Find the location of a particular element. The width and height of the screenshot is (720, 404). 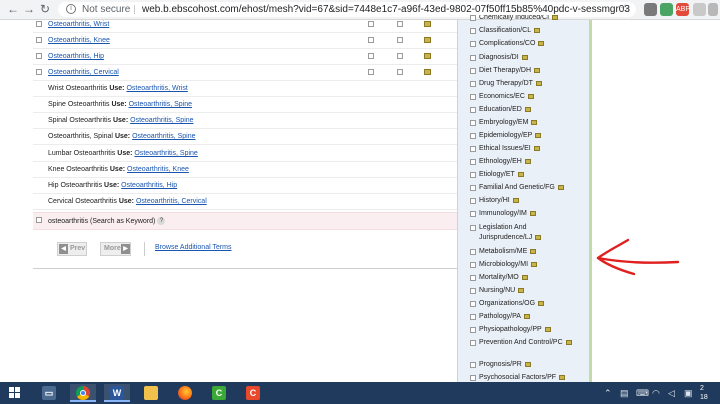

subheading-item: History/HI is located at coordinates (494, 200).